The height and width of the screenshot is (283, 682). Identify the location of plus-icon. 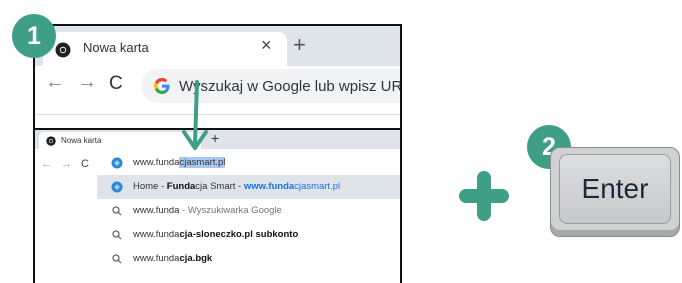
(484, 196).